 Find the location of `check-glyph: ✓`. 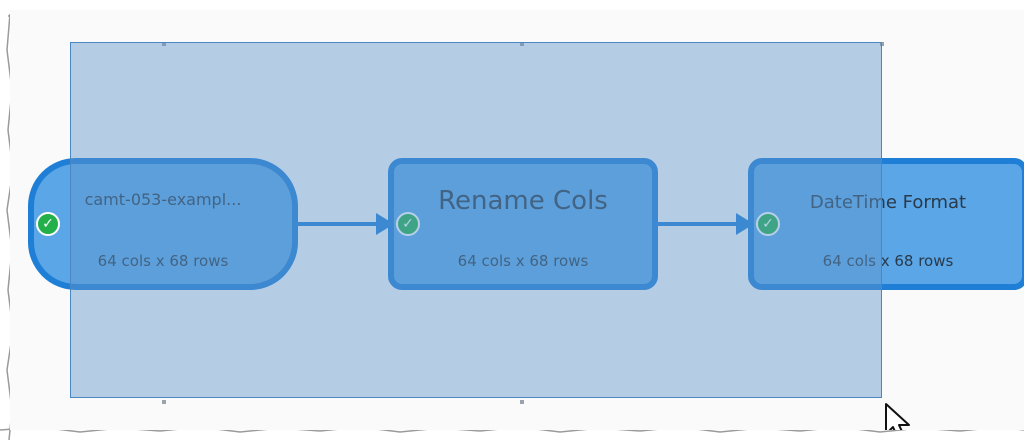

check-glyph: ✓ is located at coordinates (48, 224).